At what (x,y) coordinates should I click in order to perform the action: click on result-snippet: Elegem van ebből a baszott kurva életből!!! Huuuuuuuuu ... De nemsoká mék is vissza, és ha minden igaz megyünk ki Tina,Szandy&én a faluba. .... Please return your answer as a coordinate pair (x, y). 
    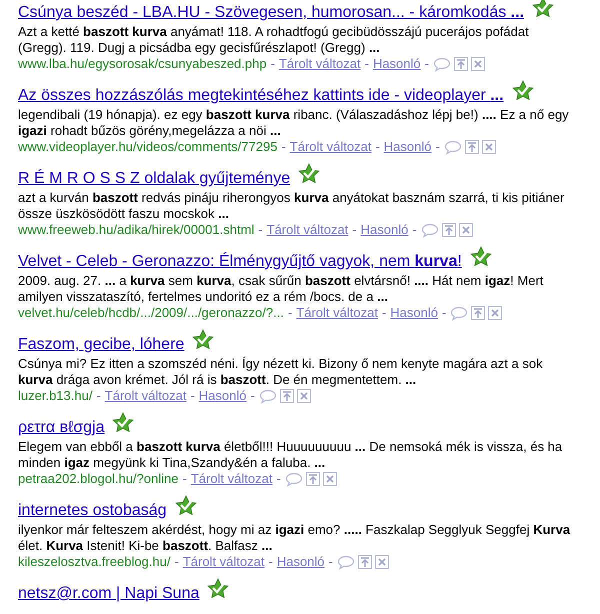
    Looking at the image, I should click on (291, 455).